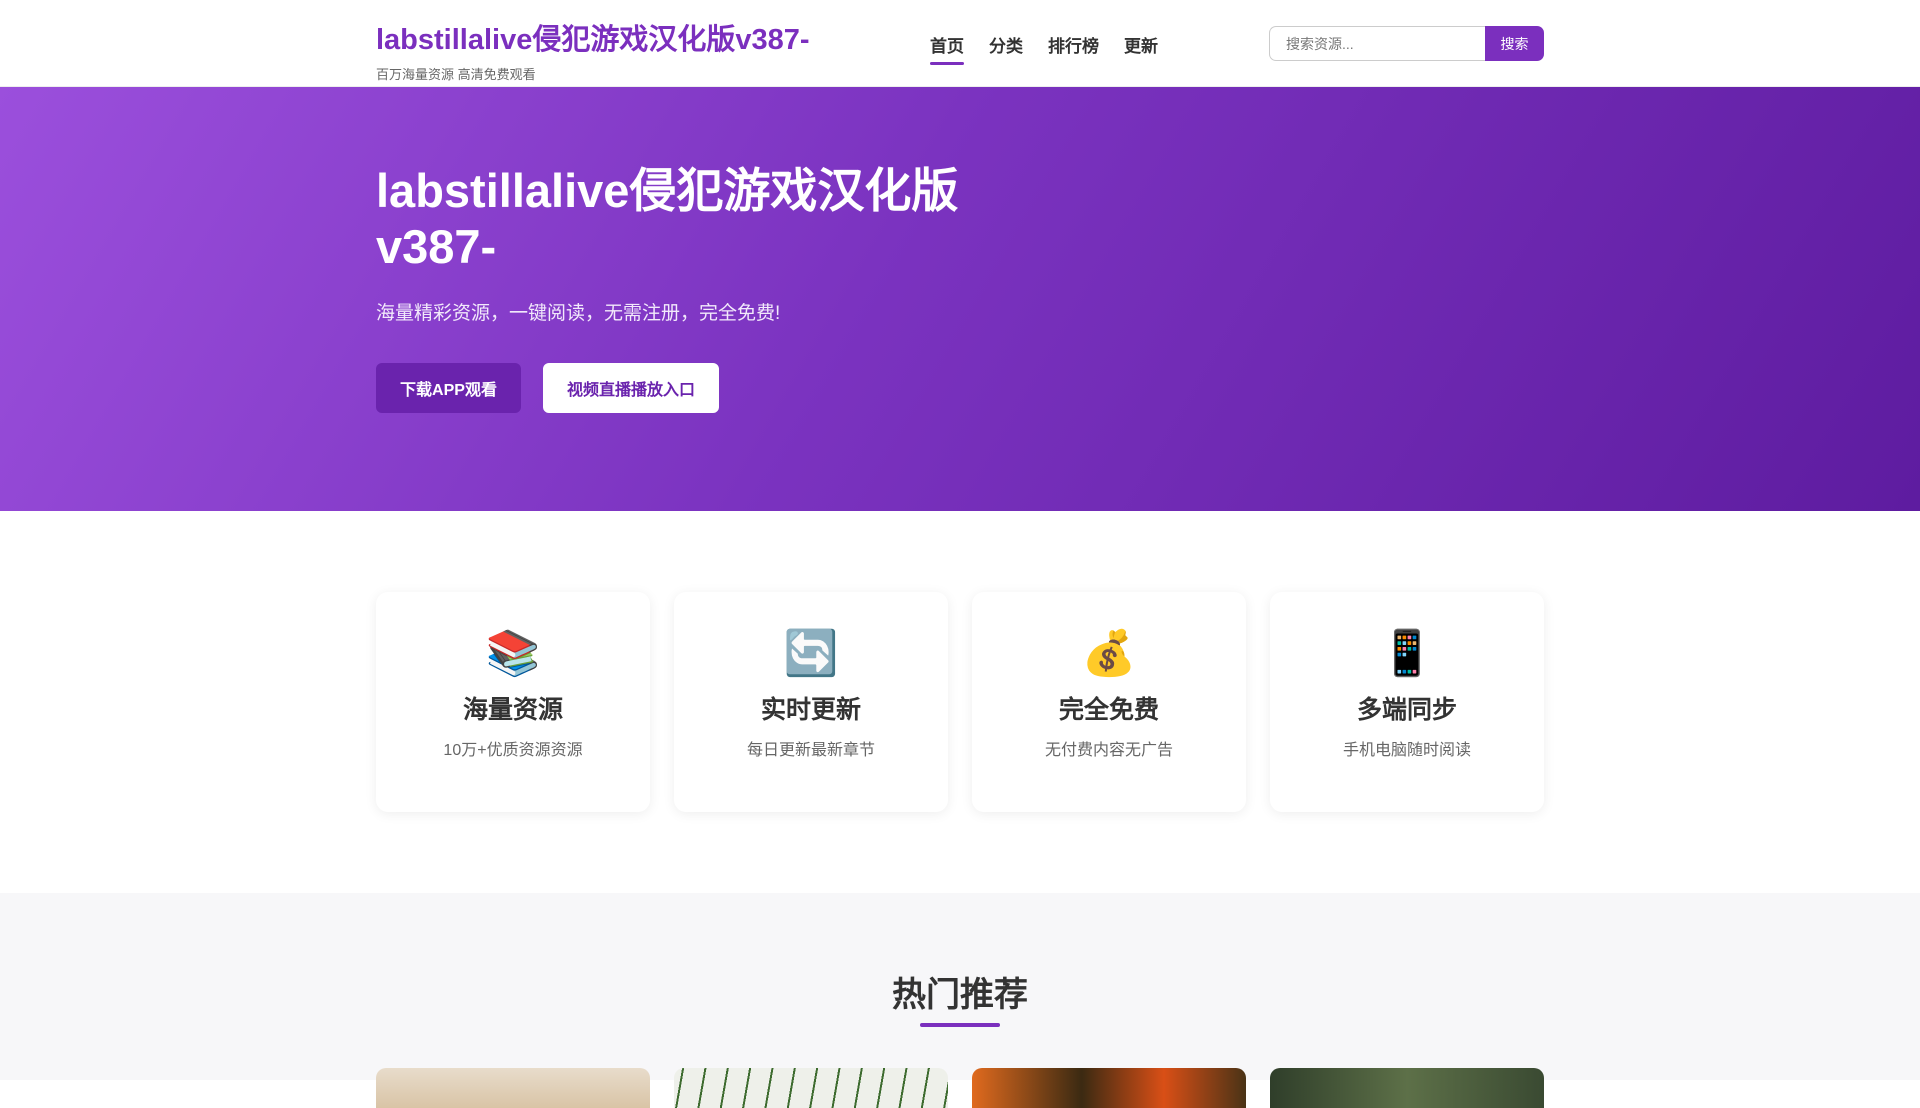 This screenshot has width=1920, height=1108. What do you see at coordinates (960, 1025) in the screenshot?
I see `title-underline` at bounding box center [960, 1025].